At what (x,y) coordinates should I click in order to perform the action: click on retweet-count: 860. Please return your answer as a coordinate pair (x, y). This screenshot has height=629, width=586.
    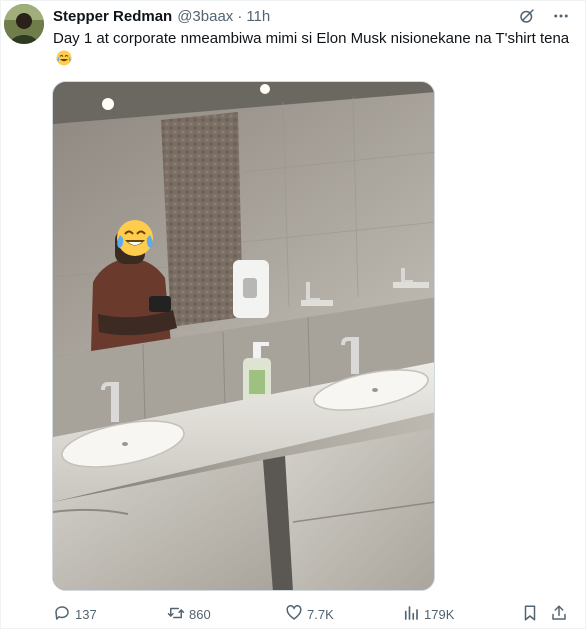
    Looking at the image, I should click on (200, 614).